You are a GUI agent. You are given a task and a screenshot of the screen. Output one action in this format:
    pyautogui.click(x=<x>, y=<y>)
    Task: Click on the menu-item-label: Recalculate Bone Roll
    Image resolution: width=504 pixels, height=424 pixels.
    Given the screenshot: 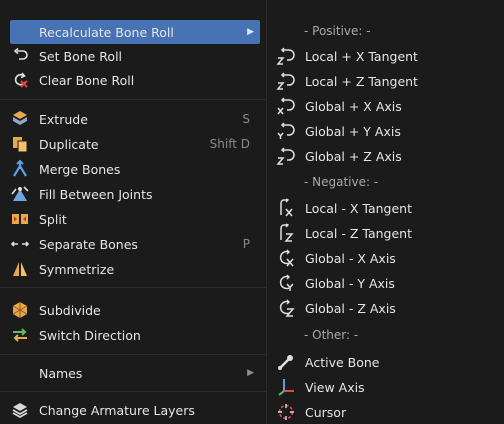 What is the action you would take?
    pyautogui.click(x=106, y=32)
    